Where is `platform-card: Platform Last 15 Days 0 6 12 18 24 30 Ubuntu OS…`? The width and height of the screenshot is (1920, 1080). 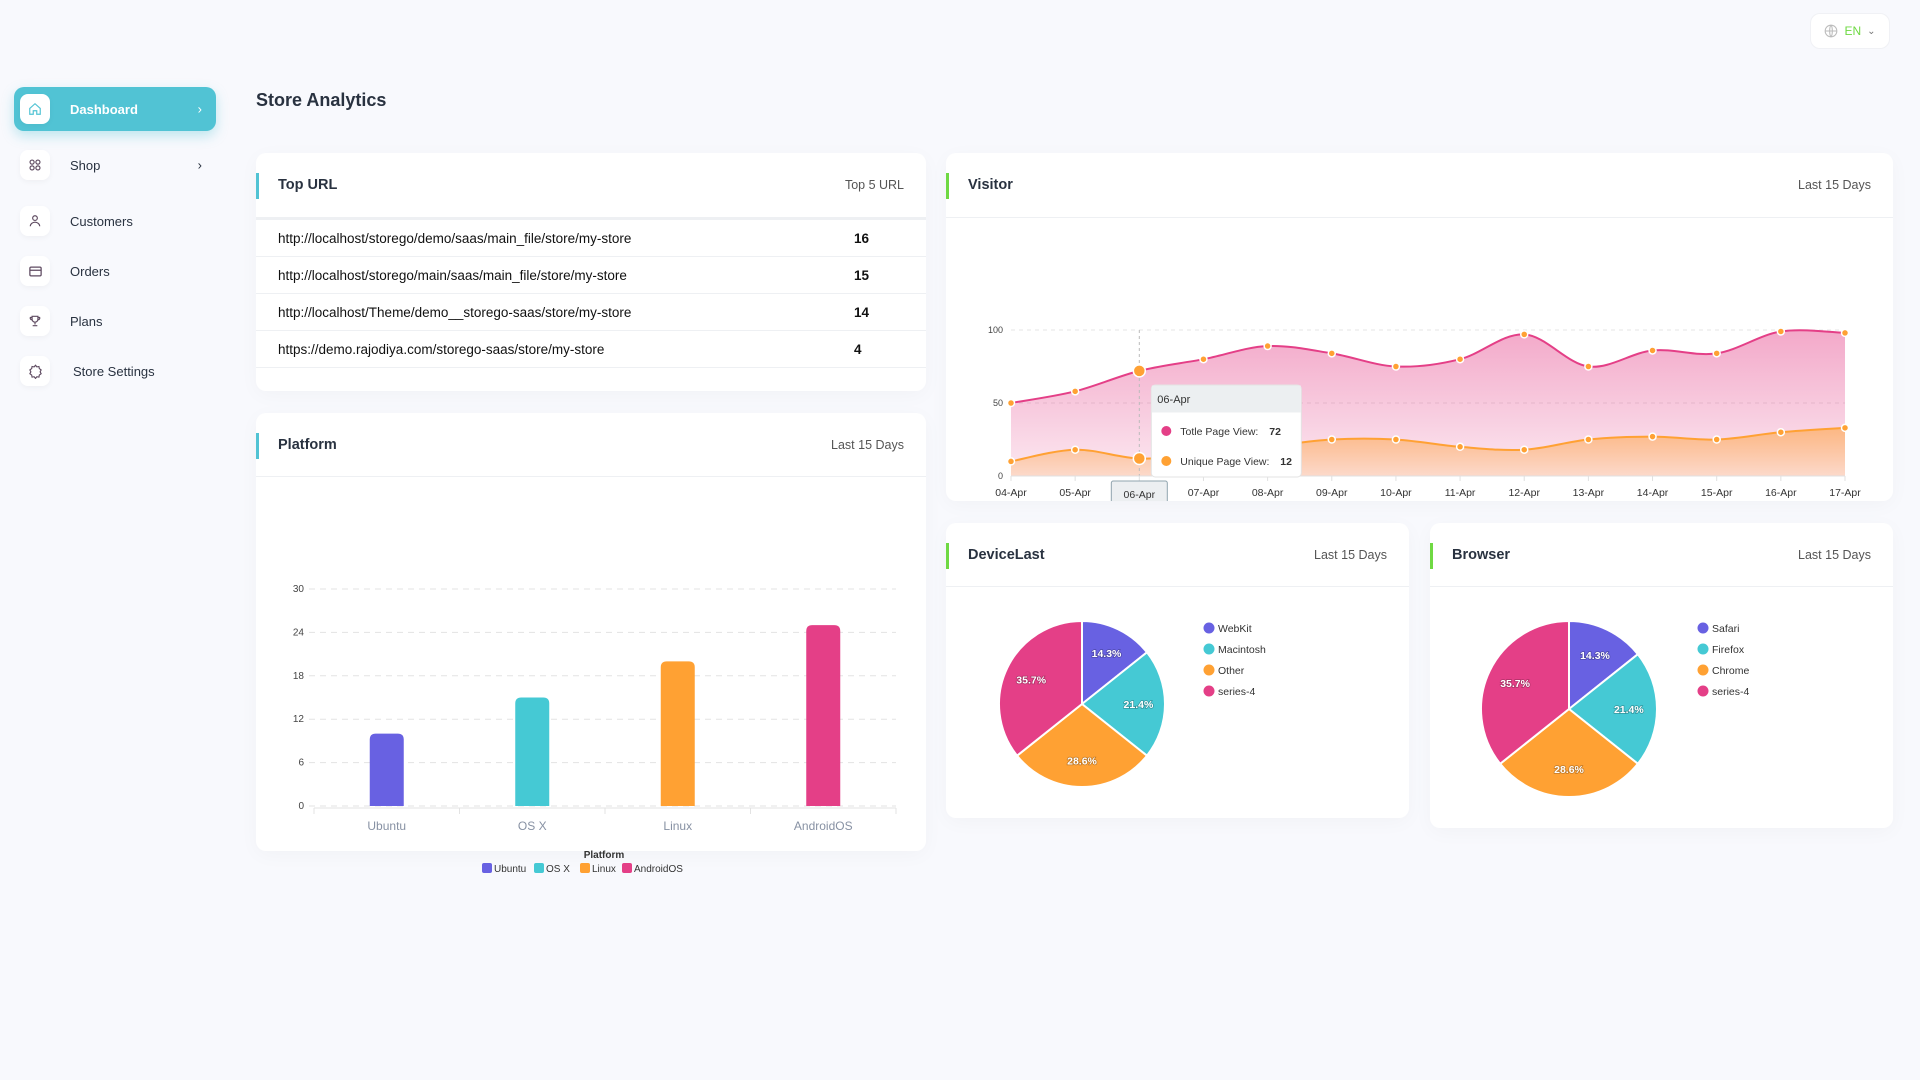
platform-card: Platform Last 15 Days 0 6 12 18 24 30 Ubuntu OS… is located at coordinates (591, 644).